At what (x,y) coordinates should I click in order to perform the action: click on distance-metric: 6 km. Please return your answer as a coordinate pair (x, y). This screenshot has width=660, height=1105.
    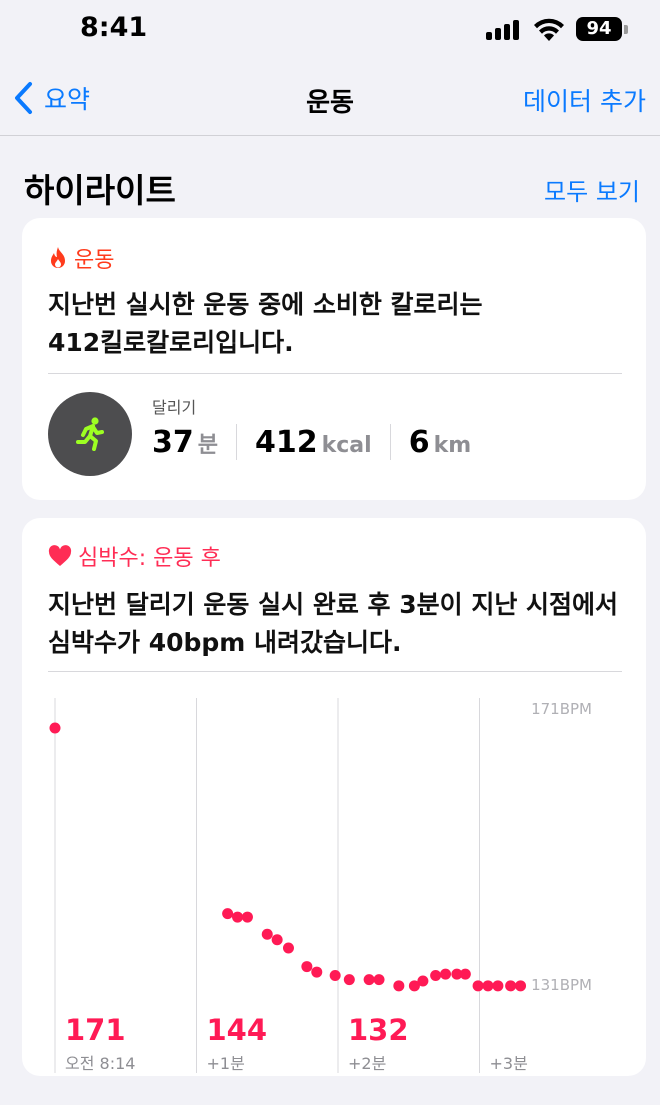
    Looking at the image, I should click on (440, 442).